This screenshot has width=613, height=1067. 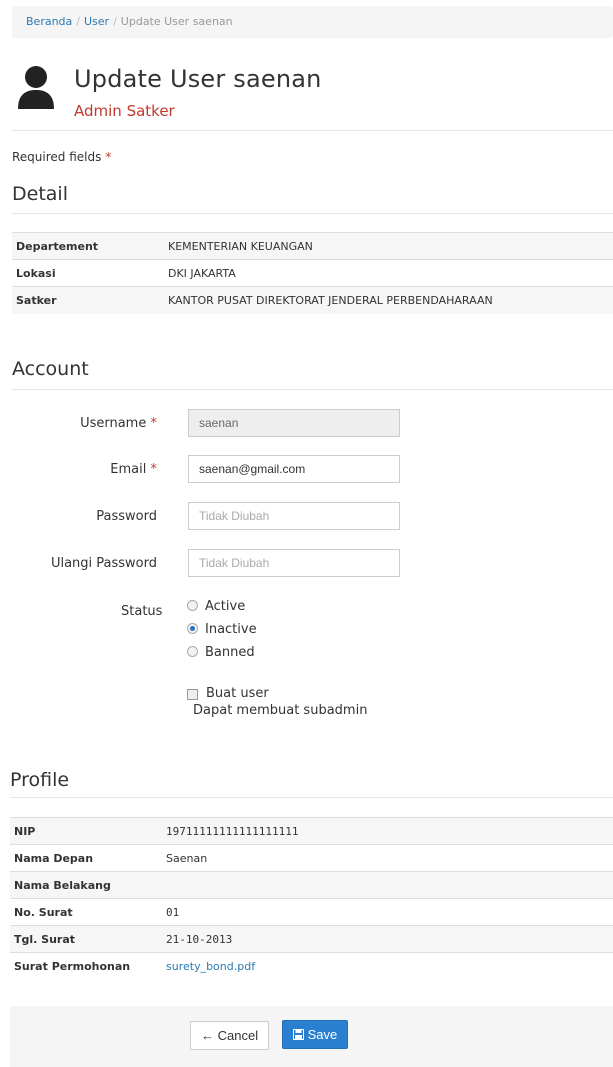 I want to click on breadcrumb: Beranda / User / Update User saenan, so click(x=312, y=22).